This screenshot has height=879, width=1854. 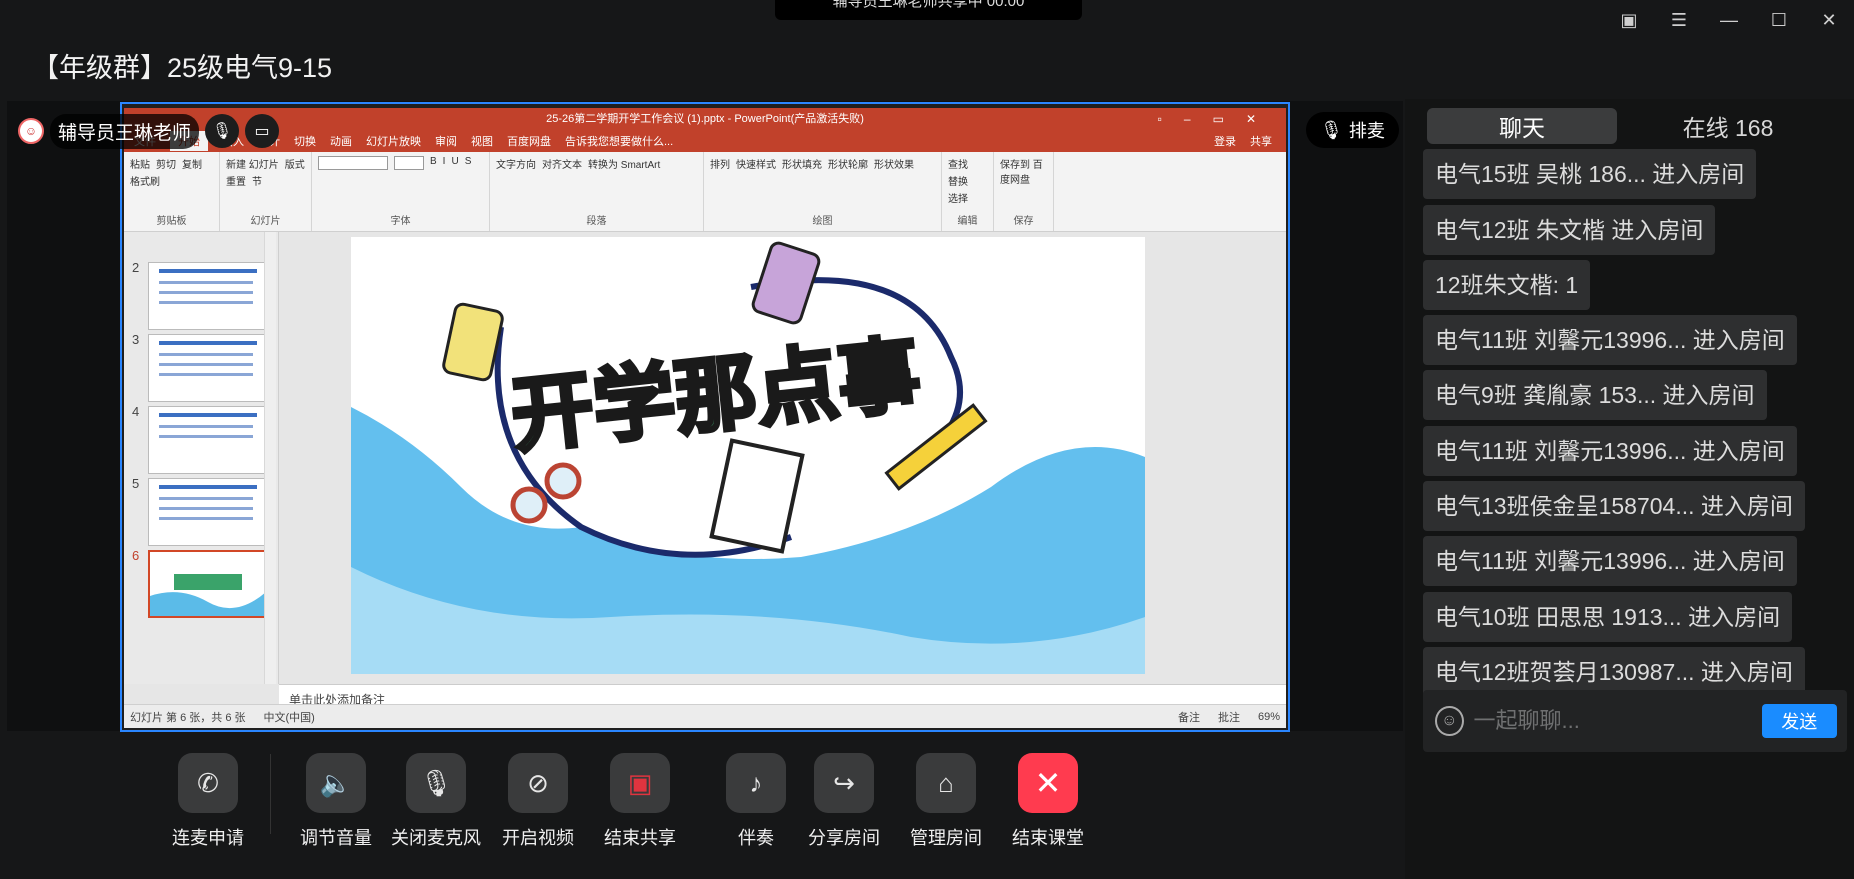 What do you see at coordinates (1610, 561) in the screenshot?
I see `list-item: 电气11班 刘馨元13996... 进入房间` at bounding box center [1610, 561].